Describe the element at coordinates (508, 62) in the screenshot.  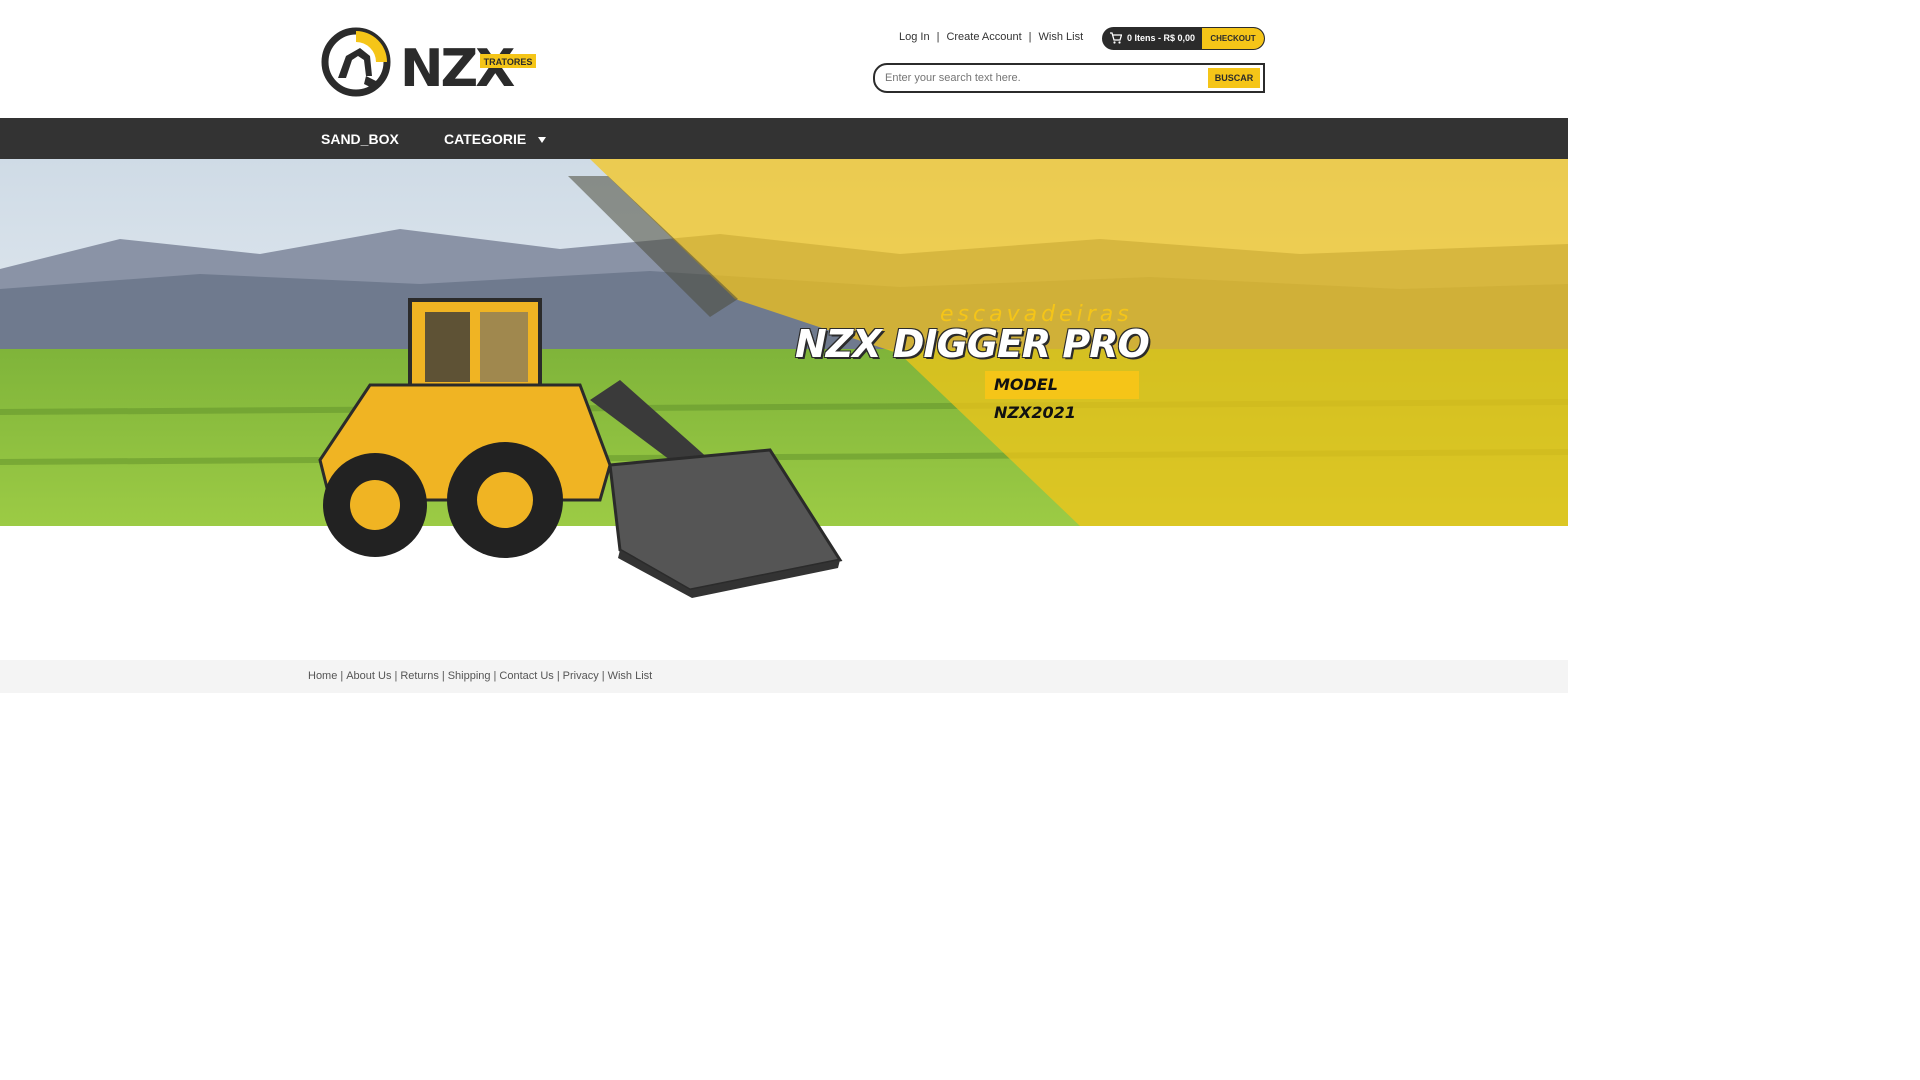
I see `brand-tagline: TRATORES` at that location.